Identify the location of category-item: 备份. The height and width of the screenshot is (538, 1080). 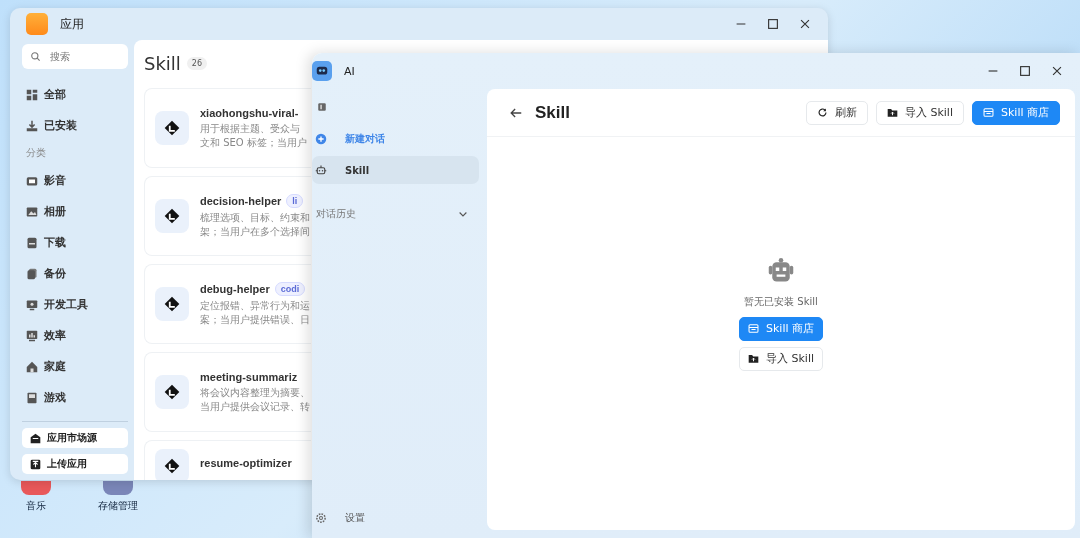
(75, 273).